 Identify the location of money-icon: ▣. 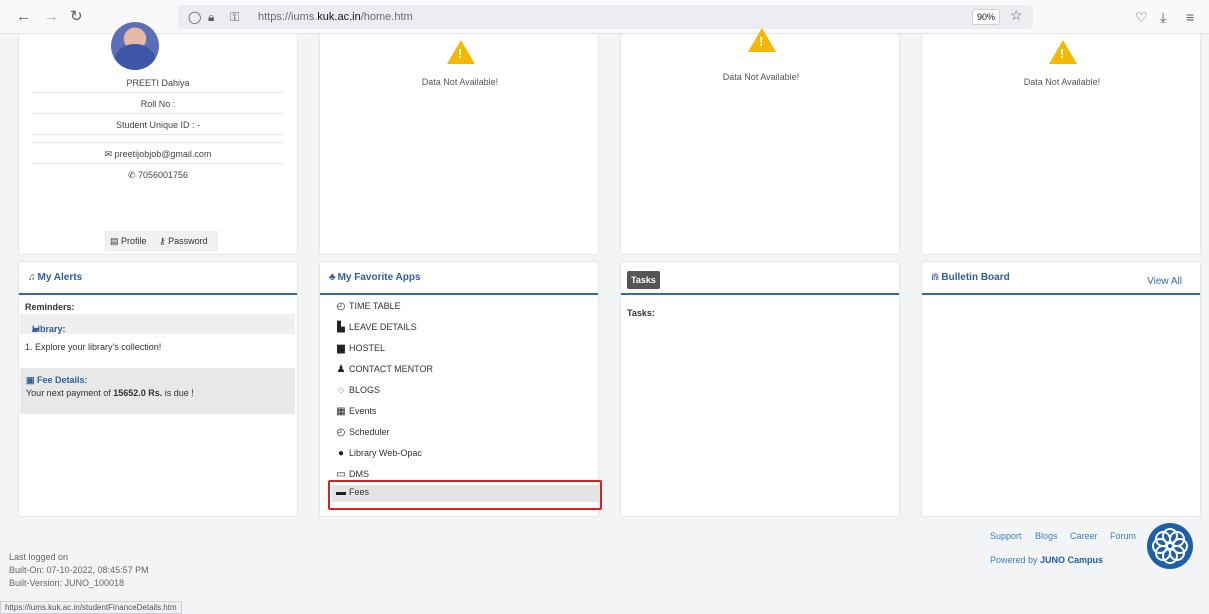
(32, 380).